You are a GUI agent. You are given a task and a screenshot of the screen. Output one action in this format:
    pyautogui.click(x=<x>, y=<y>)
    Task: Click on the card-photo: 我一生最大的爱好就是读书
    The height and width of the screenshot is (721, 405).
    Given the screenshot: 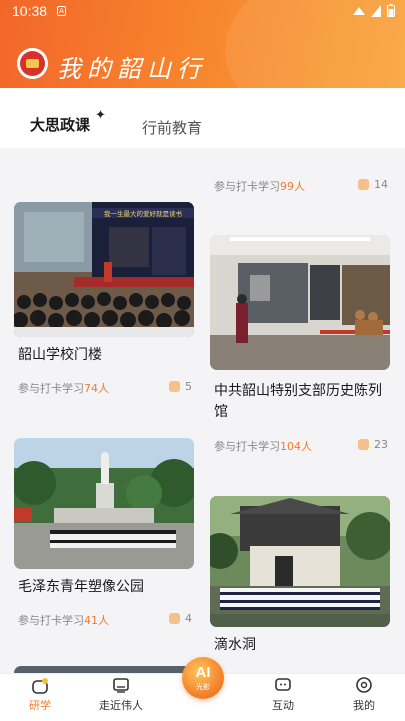 What is the action you would take?
    pyautogui.click(x=104, y=269)
    